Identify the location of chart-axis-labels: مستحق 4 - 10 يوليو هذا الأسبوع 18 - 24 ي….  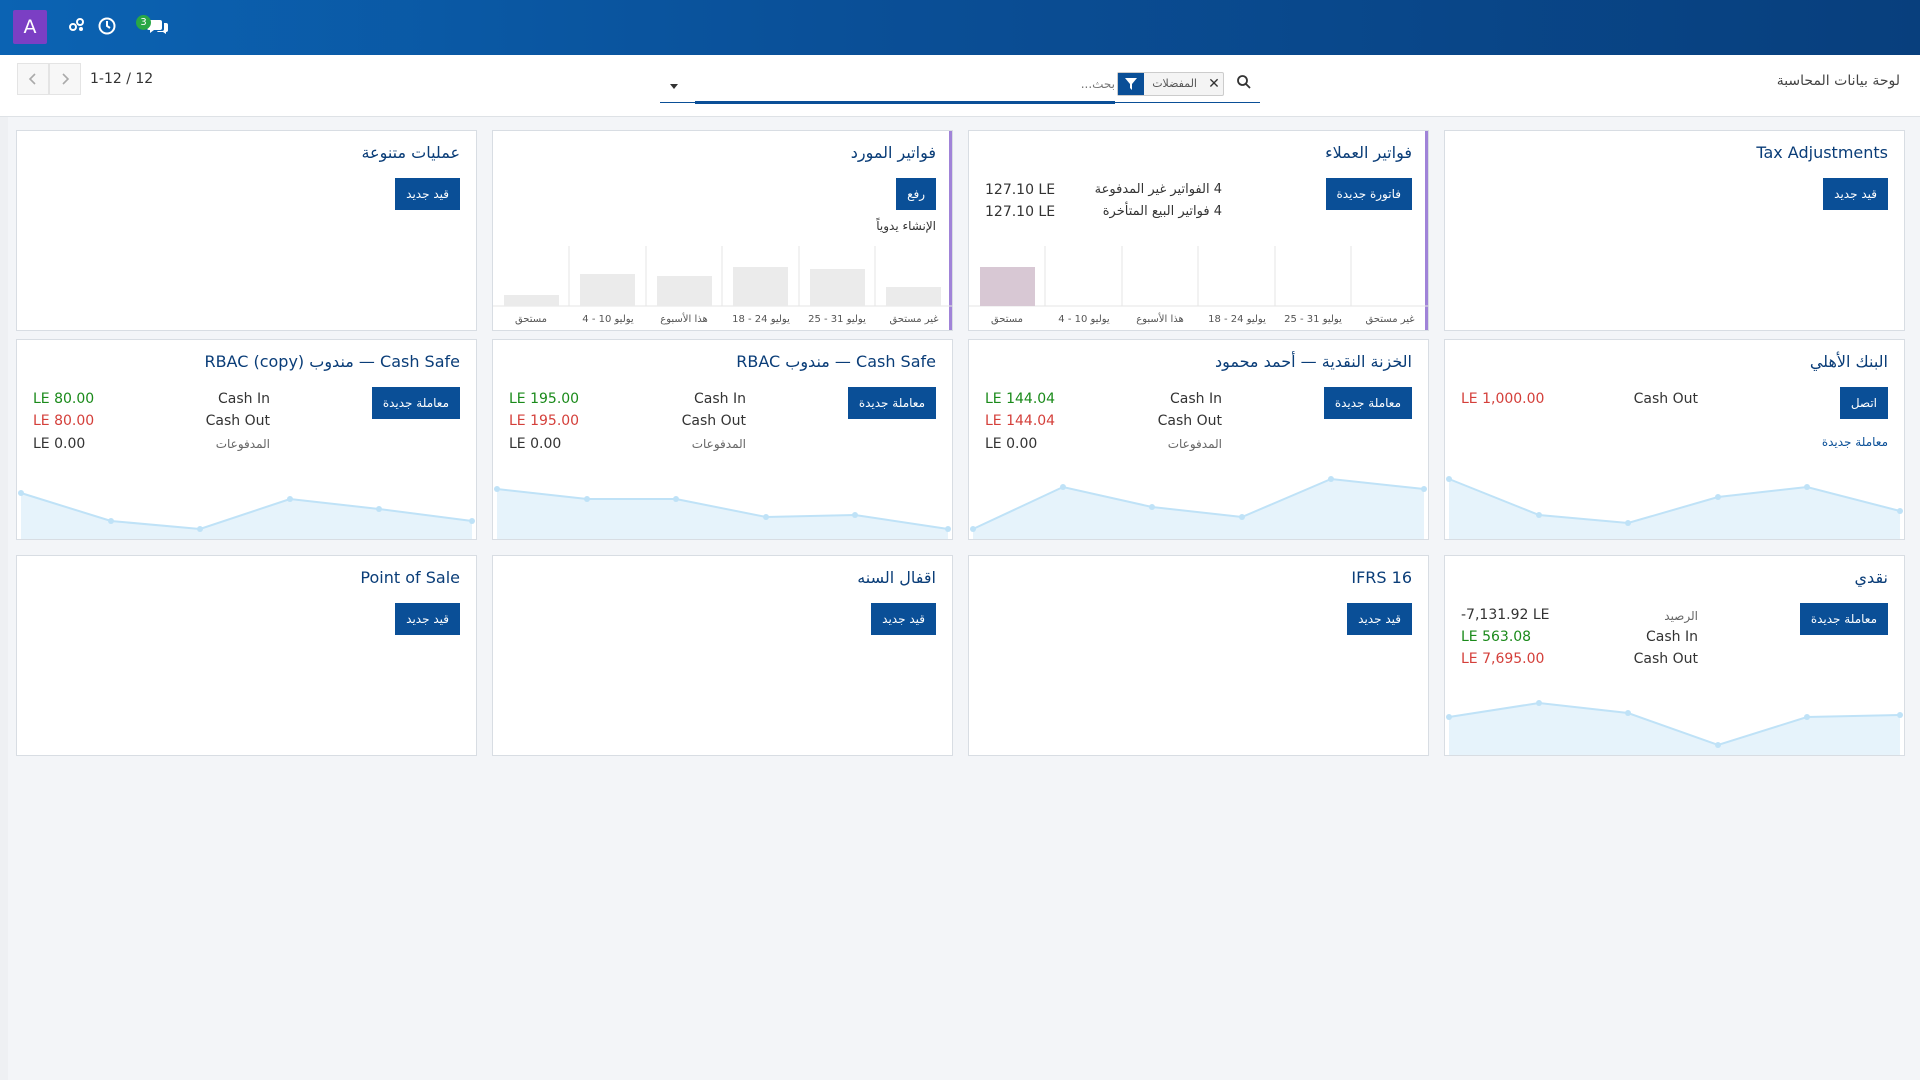
(1203, 318).